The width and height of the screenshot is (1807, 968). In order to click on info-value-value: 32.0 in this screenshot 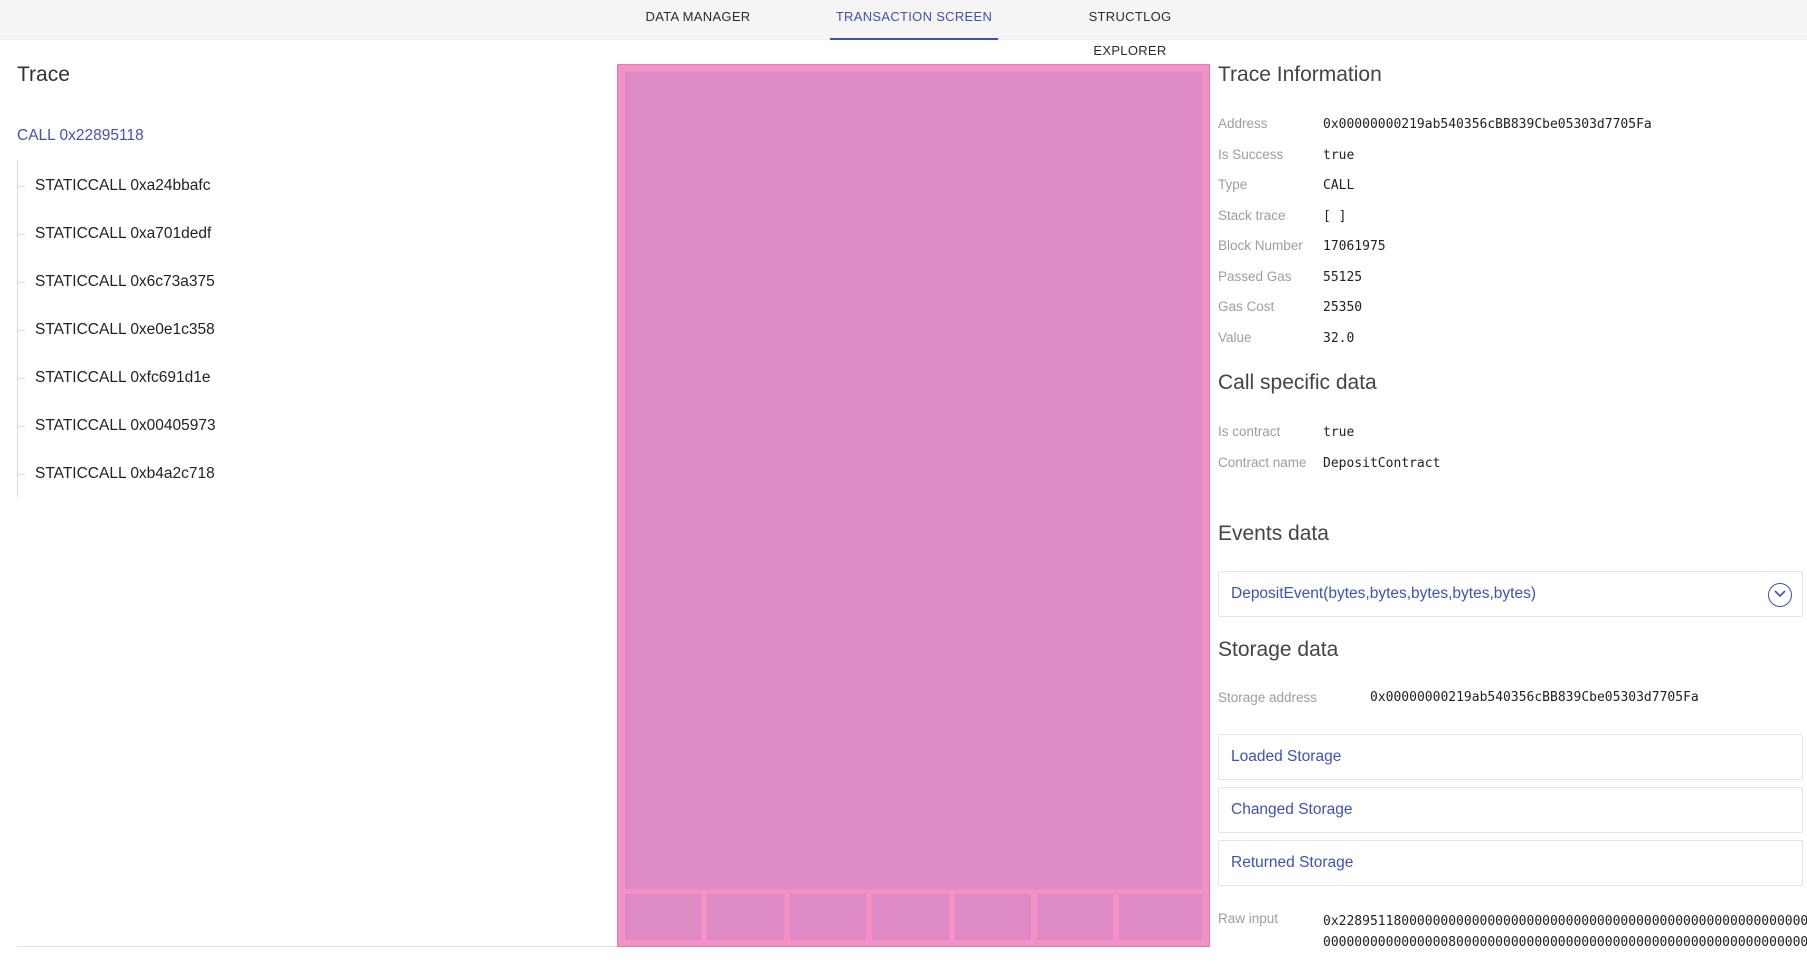, I will do `click(1339, 338)`.